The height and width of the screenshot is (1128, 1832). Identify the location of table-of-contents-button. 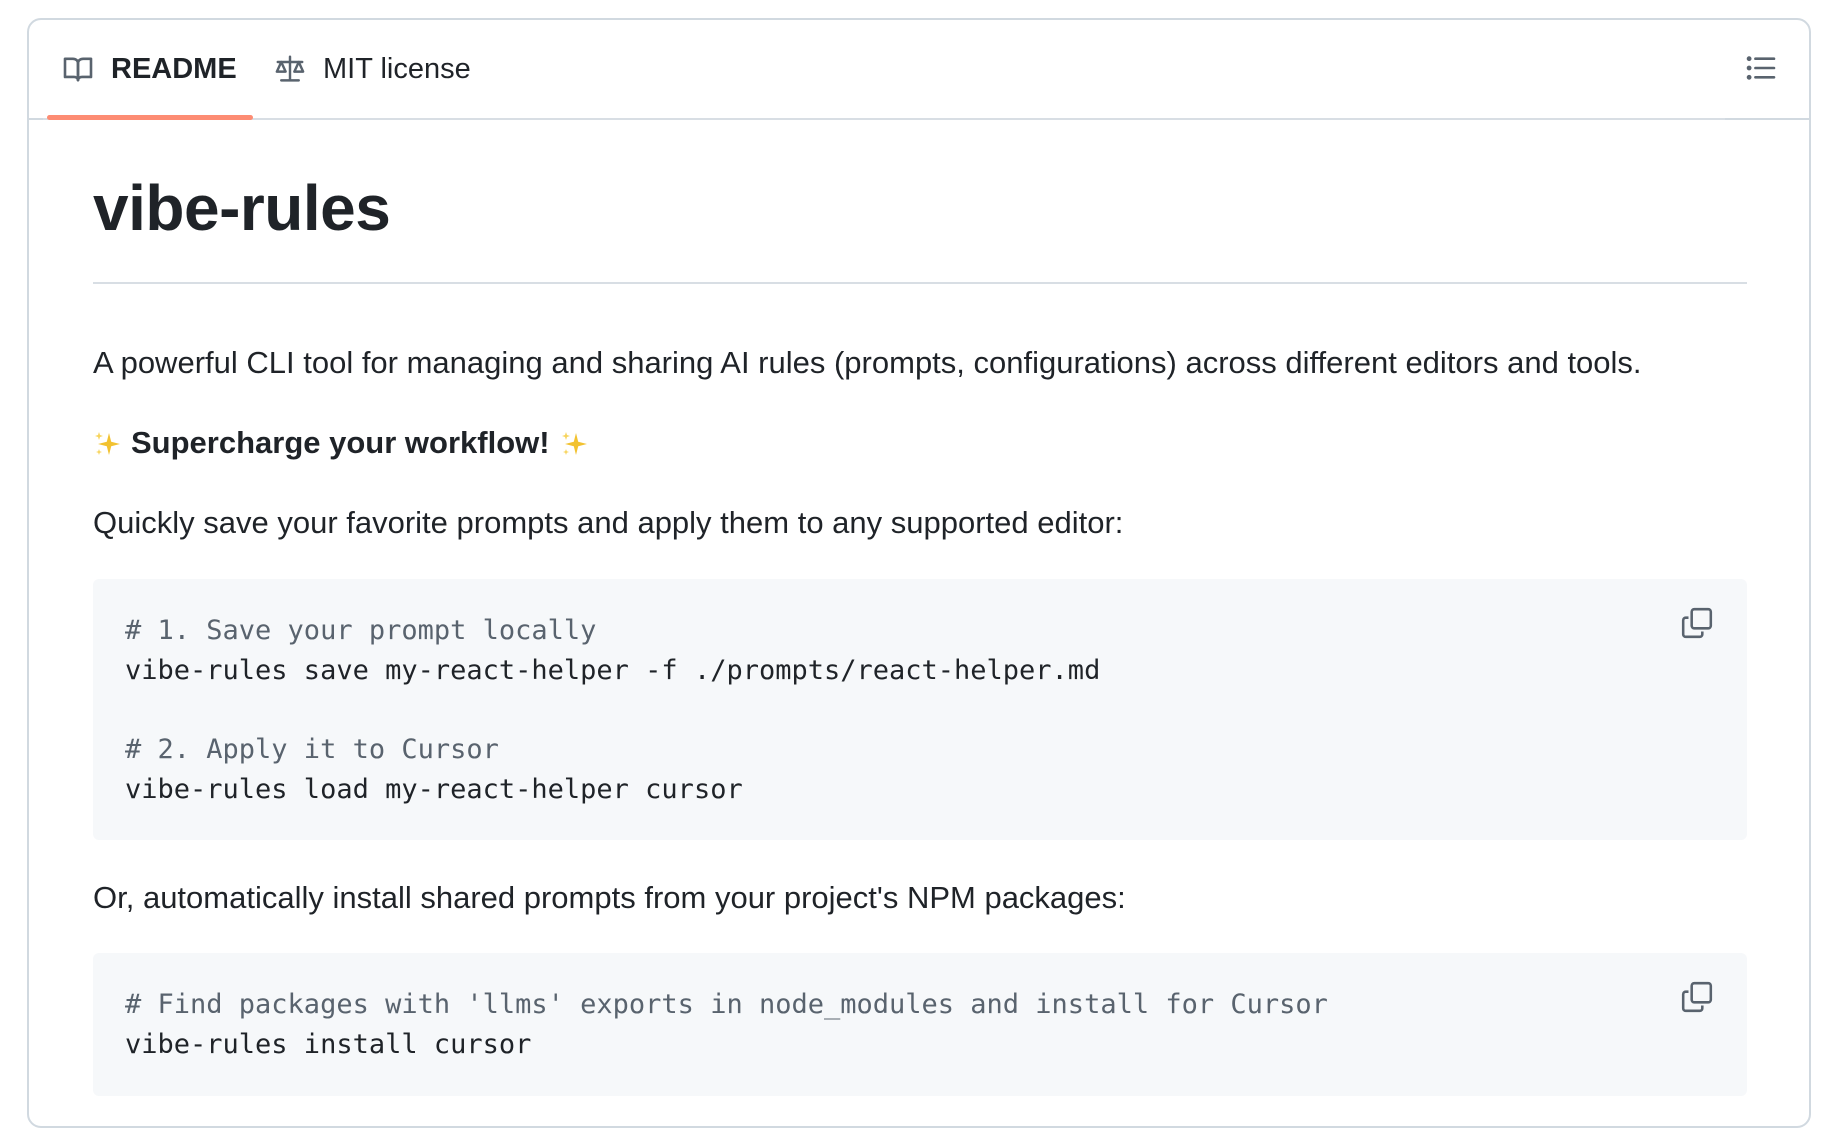
(1761, 70).